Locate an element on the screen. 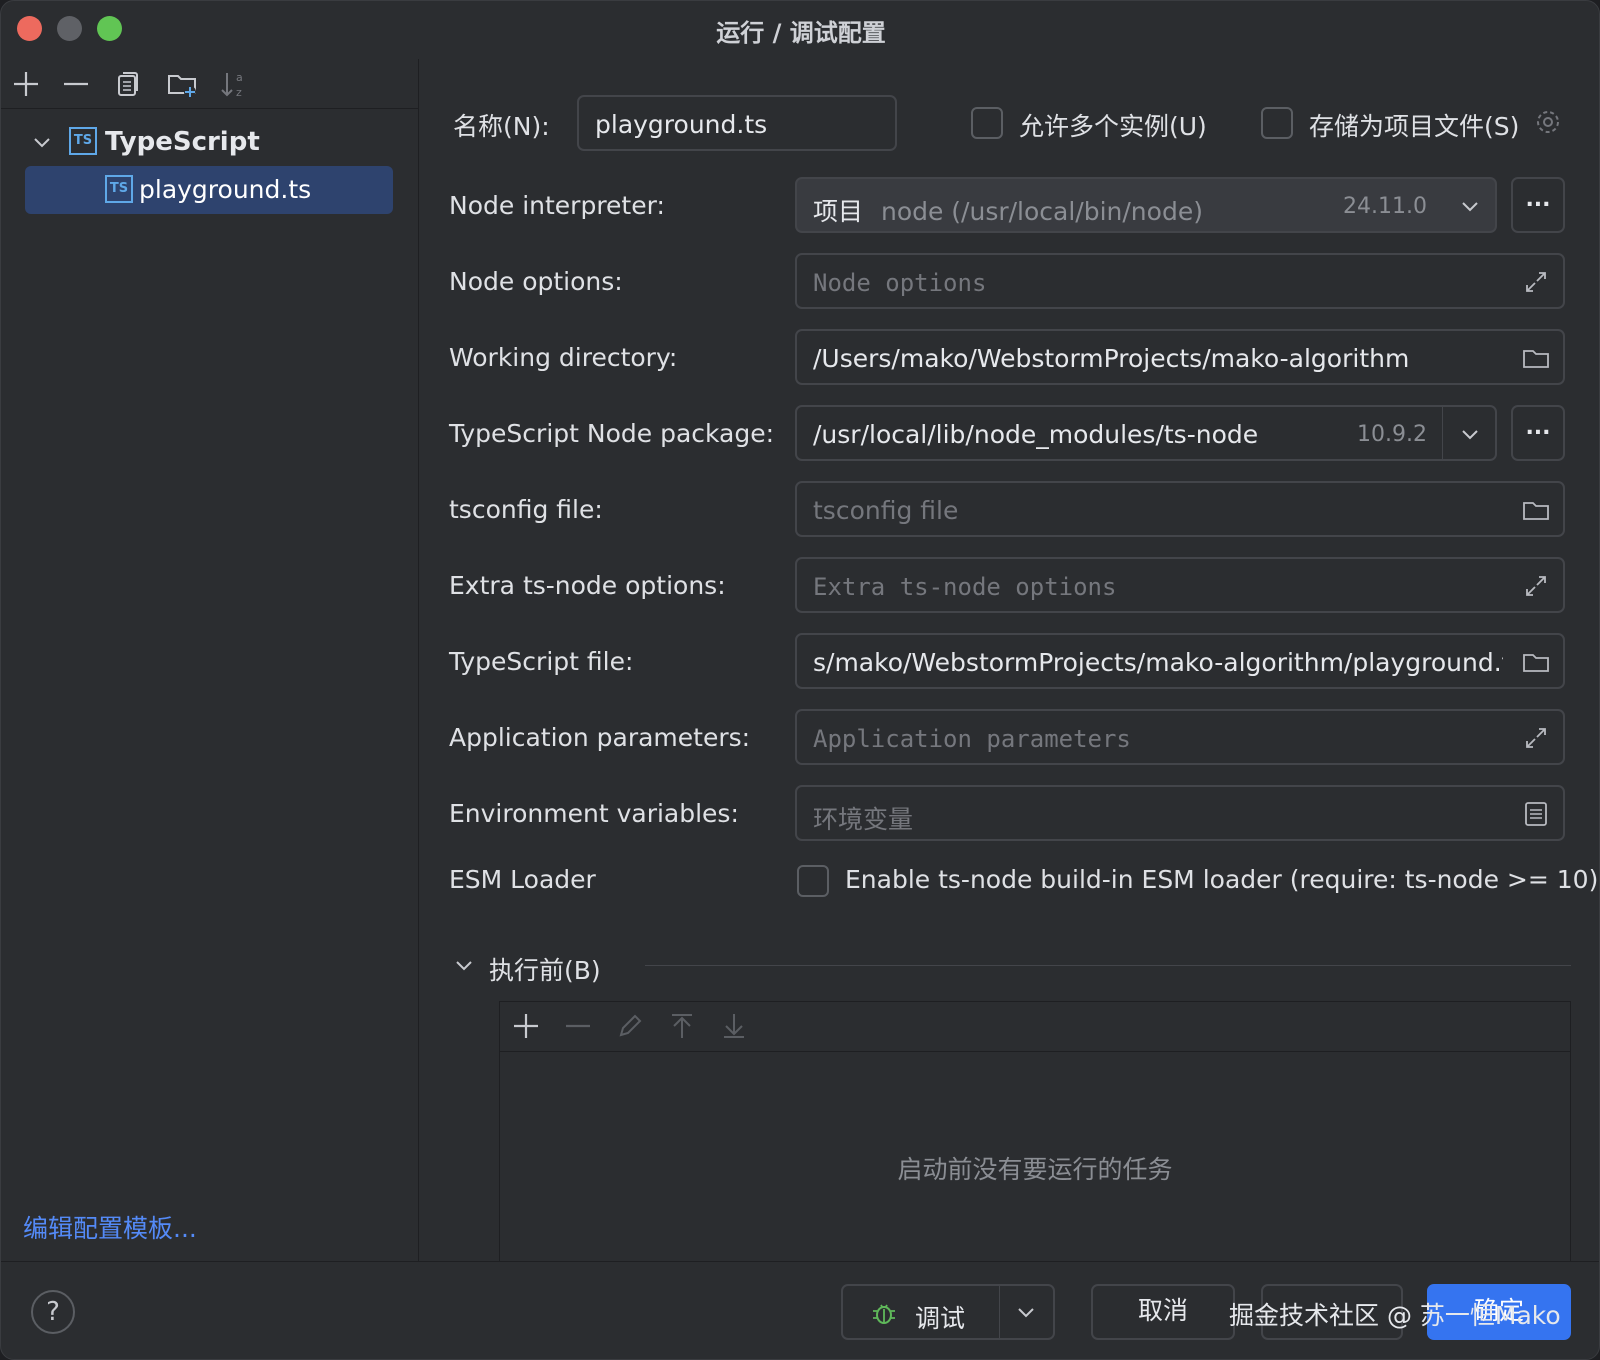 The image size is (1600, 1360). cancel-button: 取消 is located at coordinates (1163, 1312).